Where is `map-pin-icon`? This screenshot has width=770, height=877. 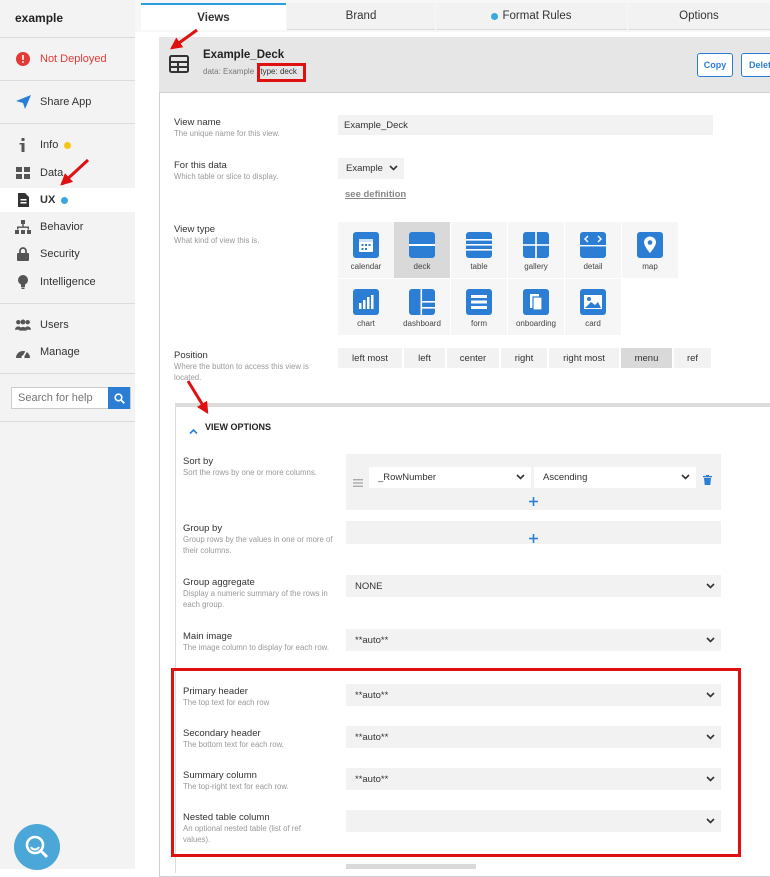 map-pin-icon is located at coordinates (650, 245).